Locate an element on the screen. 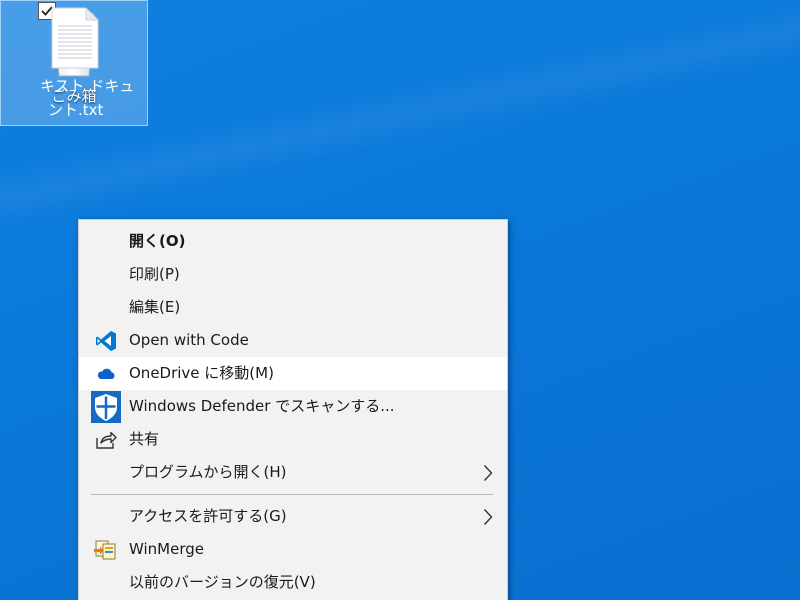 This screenshot has width=800, height=600. menu-item-label: WinMerge is located at coordinates (166, 549).